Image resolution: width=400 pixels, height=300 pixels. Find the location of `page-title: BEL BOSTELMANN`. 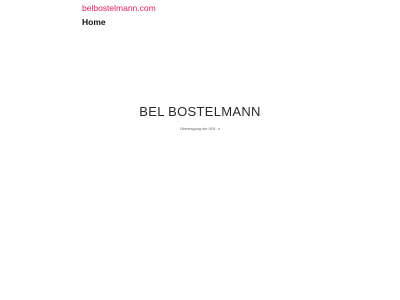

page-title: BEL BOSTELMANN is located at coordinates (200, 111).